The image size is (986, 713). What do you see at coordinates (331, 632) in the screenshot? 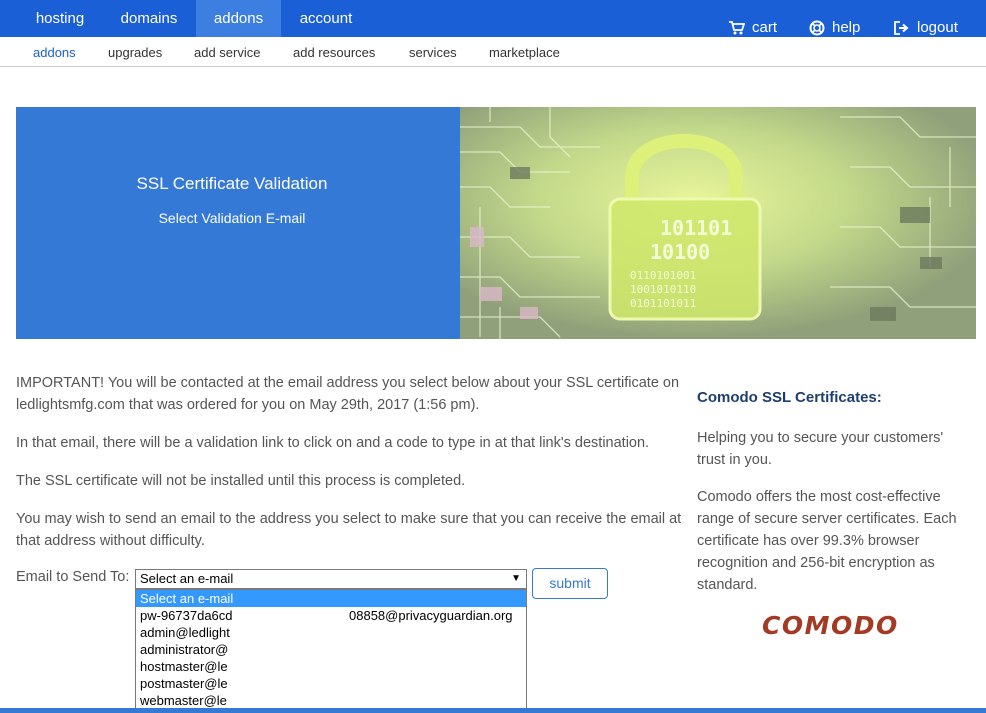
I see `email-option: admin@ledlight` at bounding box center [331, 632].